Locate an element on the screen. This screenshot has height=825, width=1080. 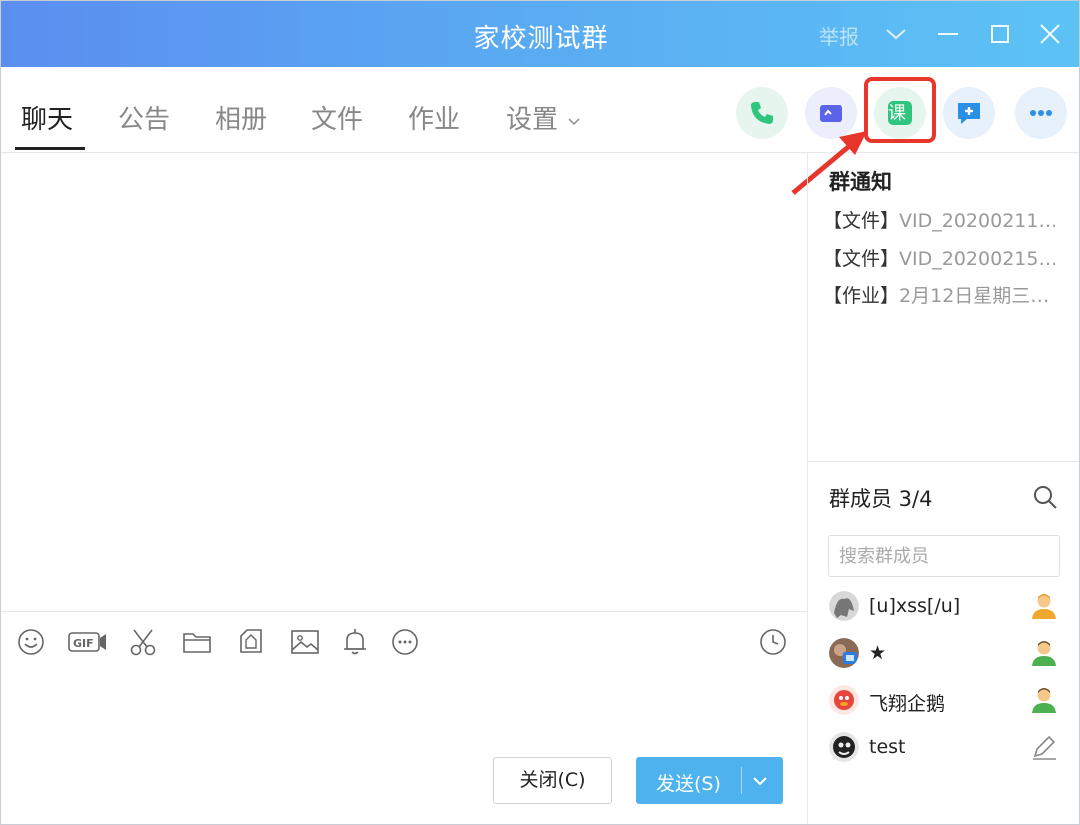
close-button: 关闭(C) is located at coordinates (552, 780).